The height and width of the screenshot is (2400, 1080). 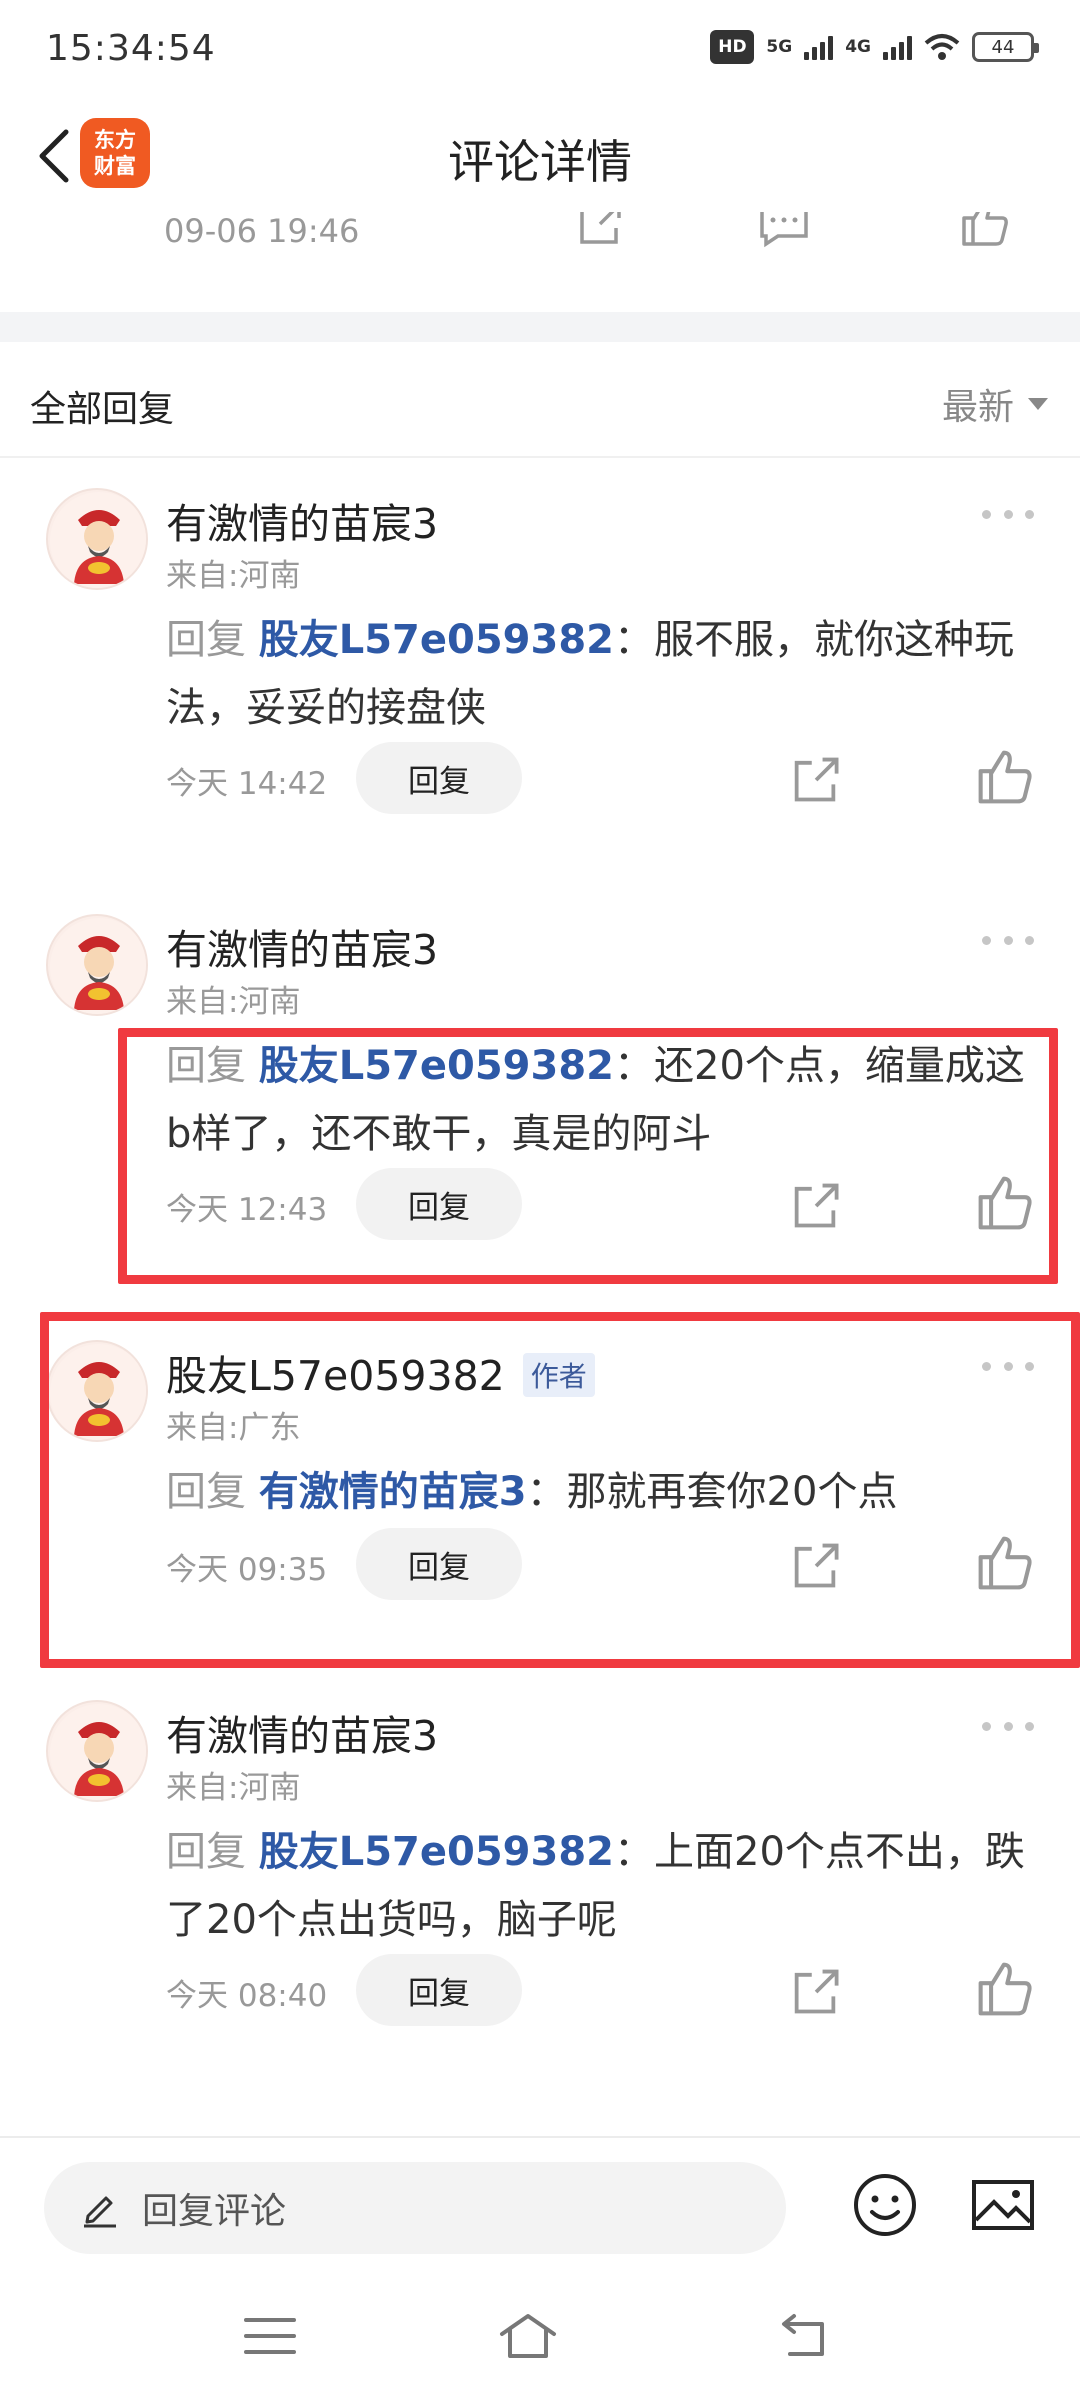 What do you see at coordinates (540, 162) in the screenshot?
I see `page-title: 评论详情` at bounding box center [540, 162].